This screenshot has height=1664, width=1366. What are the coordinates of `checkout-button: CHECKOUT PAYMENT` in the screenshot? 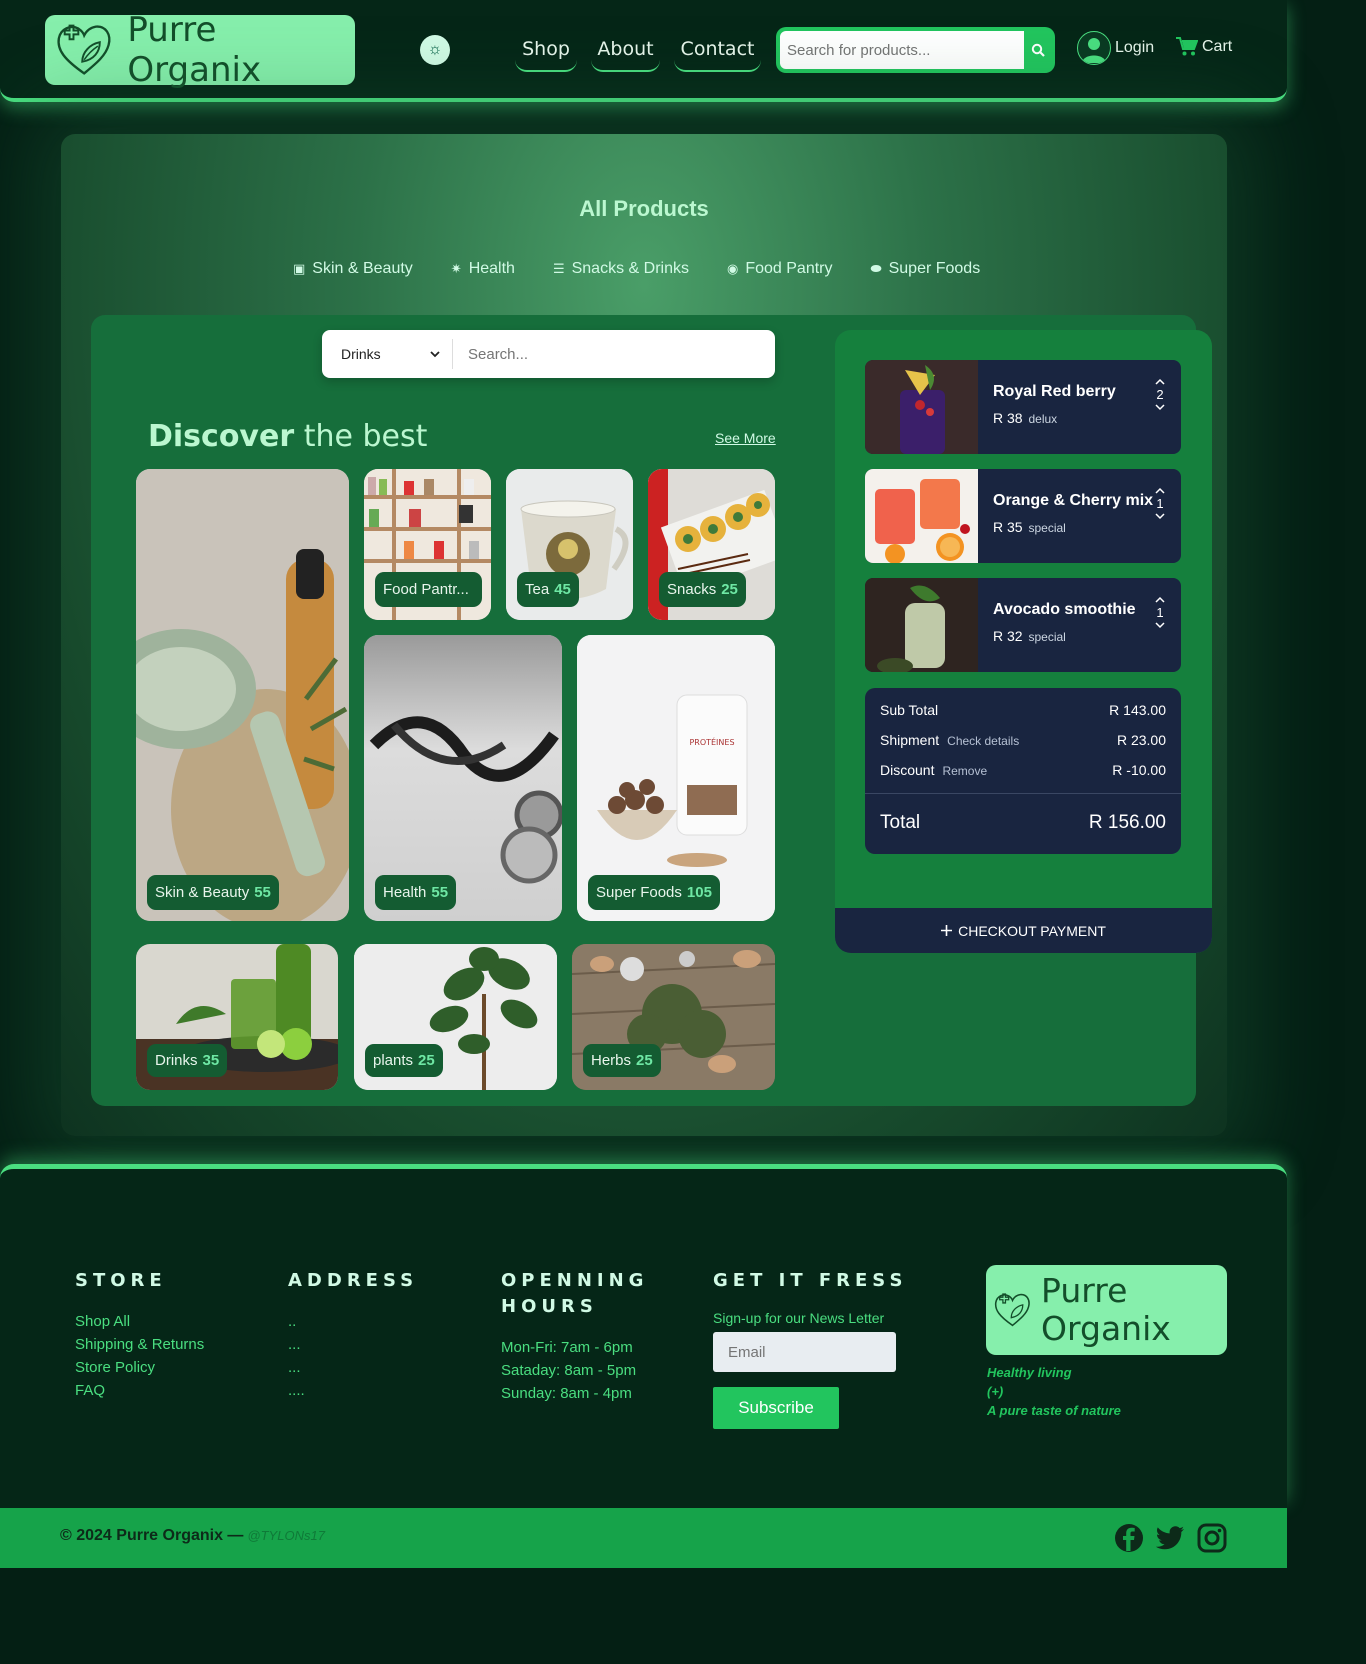 It's located at (1023, 930).